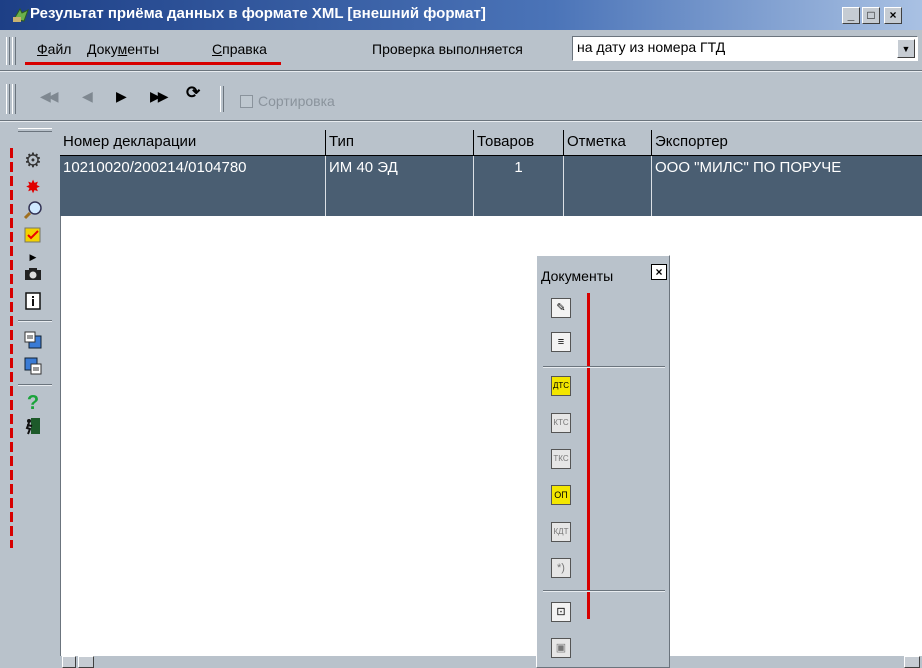 The height and width of the screenshot is (668, 922). Describe the element at coordinates (239, 49) in the screenshot. I see `menu-help: Справка` at that location.